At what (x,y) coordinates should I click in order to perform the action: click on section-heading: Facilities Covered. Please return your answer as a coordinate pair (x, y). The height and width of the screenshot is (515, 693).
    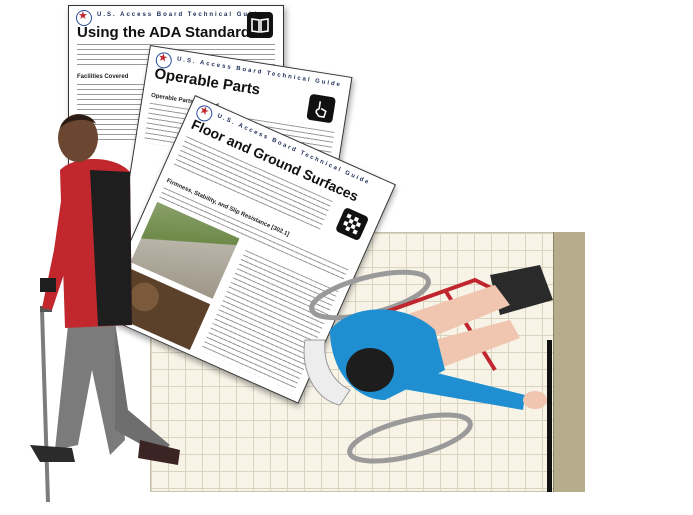
    Looking at the image, I should click on (103, 77).